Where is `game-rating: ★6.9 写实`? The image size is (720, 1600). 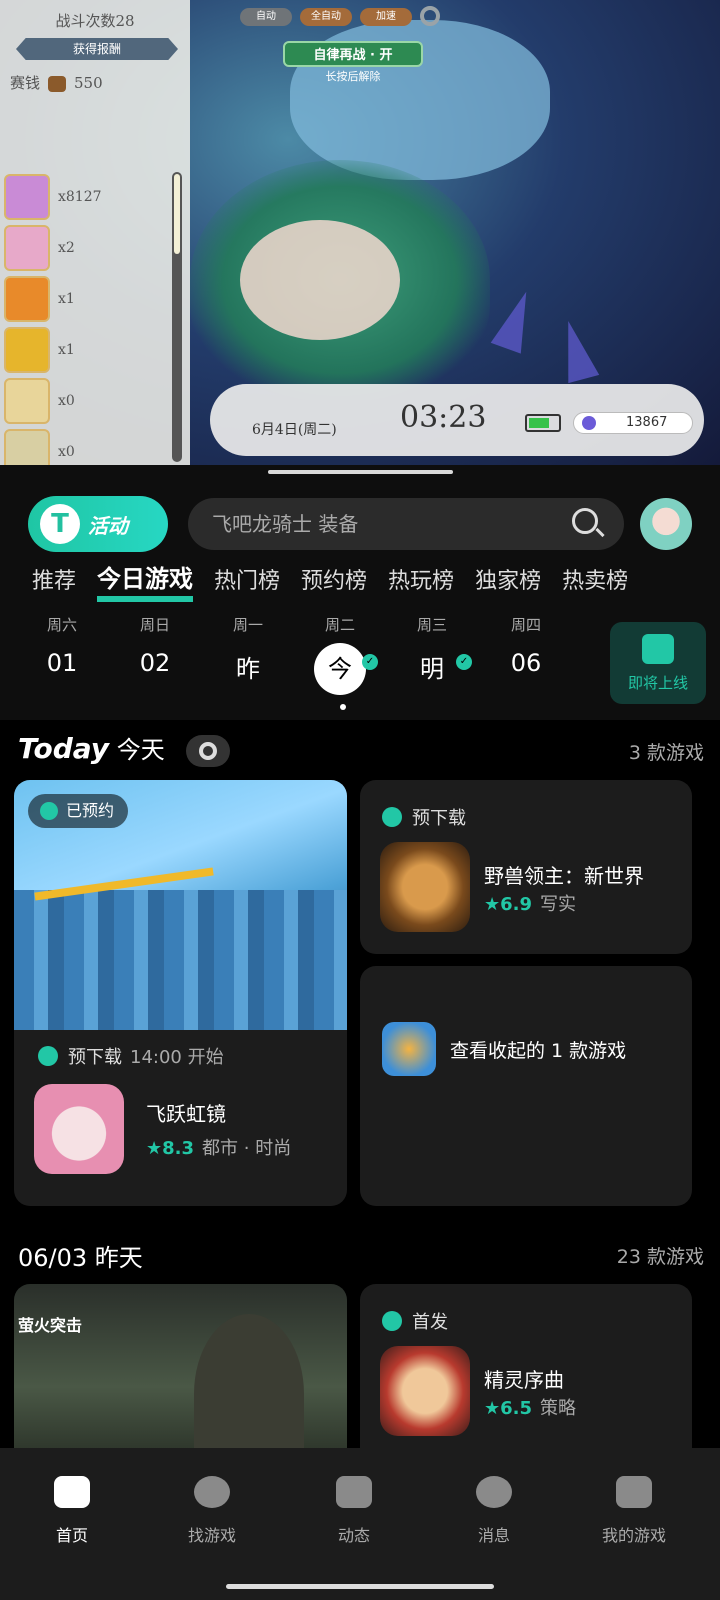 game-rating: ★6.9 写实 is located at coordinates (530, 904).